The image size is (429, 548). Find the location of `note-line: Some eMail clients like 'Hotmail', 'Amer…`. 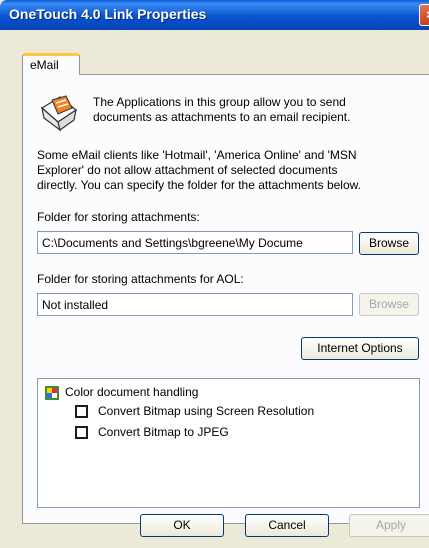

note-line: Some eMail clients like 'Hotmail', 'Amer… is located at coordinates (197, 155).